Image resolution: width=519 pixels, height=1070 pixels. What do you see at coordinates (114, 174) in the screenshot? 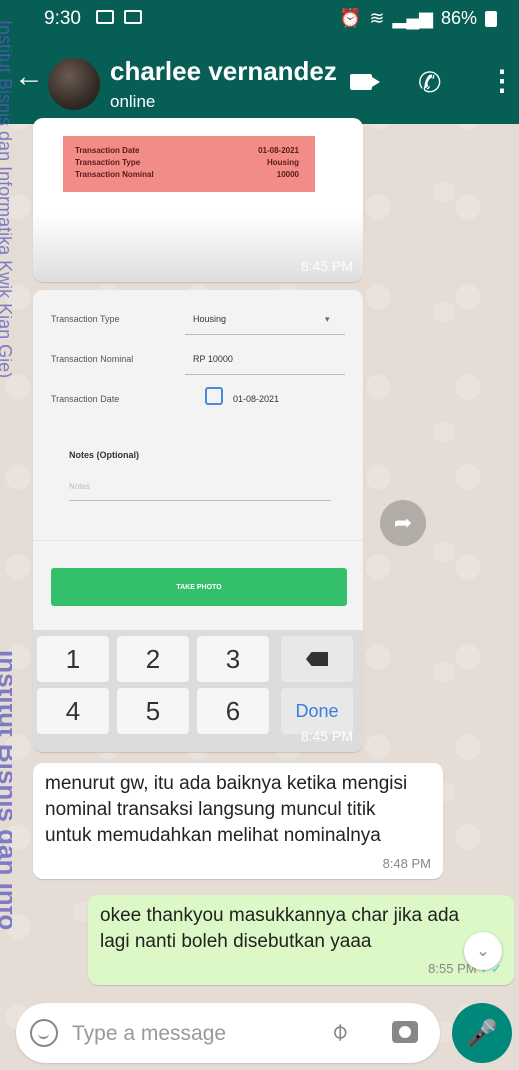
I see `summary-nominal-label: Transaction Nominal` at bounding box center [114, 174].